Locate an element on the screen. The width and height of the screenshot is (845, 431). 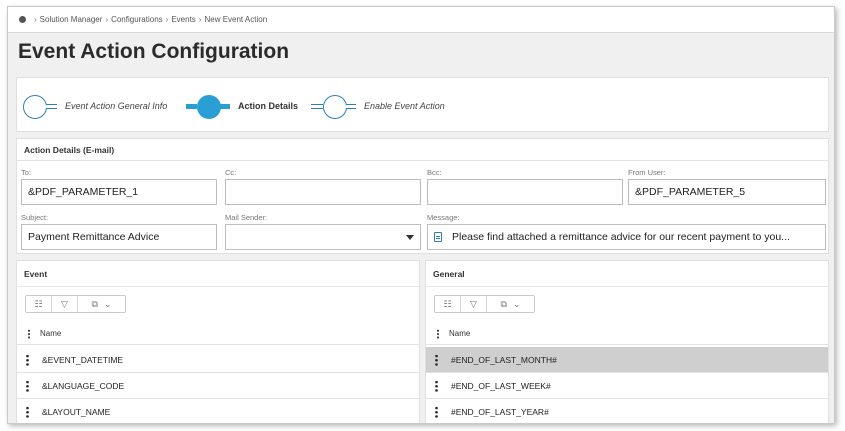
to-field: &PDF_PARAMETER_1 is located at coordinates (119, 192).